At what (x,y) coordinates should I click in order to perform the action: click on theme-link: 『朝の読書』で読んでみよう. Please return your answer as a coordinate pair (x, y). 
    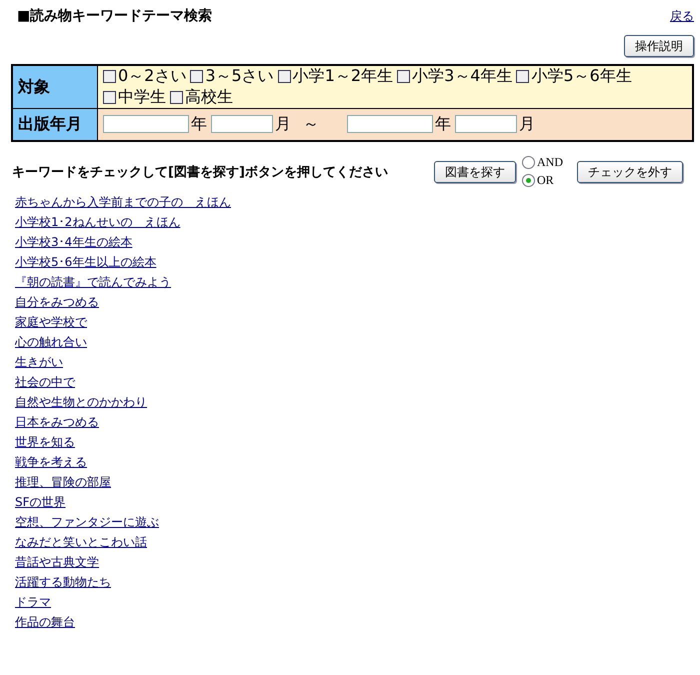
    Looking at the image, I should click on (93, 281).